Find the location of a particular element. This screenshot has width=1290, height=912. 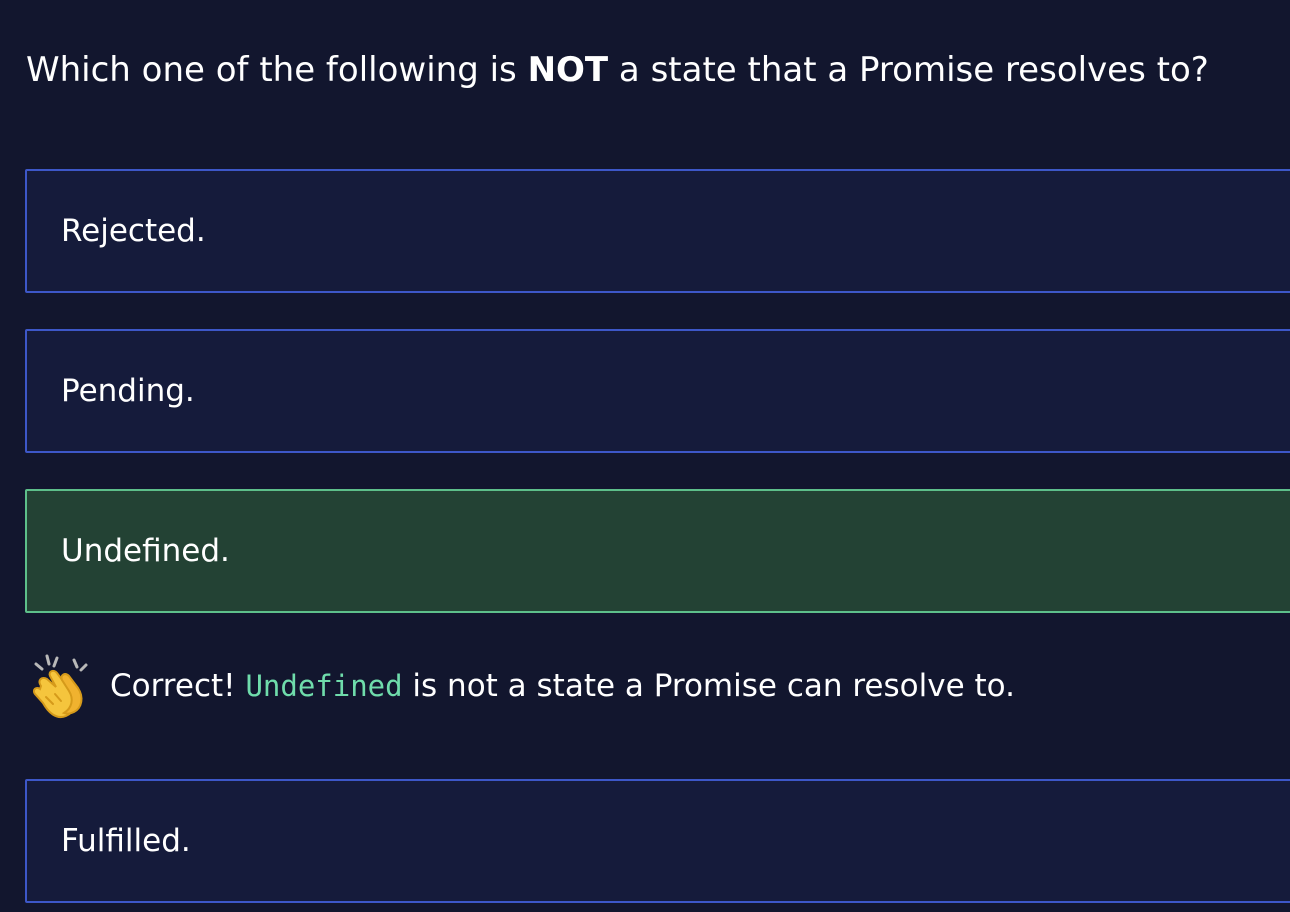

answer-option-label: Pending. is located at coordinates (128, 391).